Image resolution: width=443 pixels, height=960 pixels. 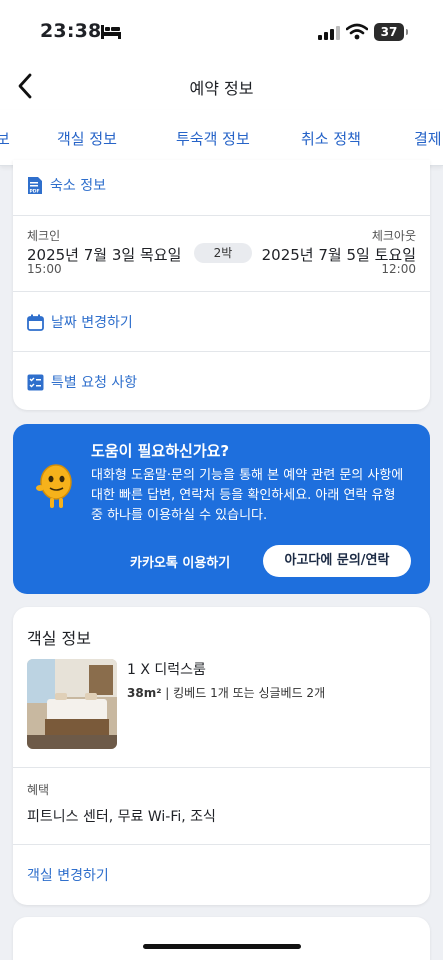 I want to click on page-title: 예약 정보, so click(x=221, y=88).